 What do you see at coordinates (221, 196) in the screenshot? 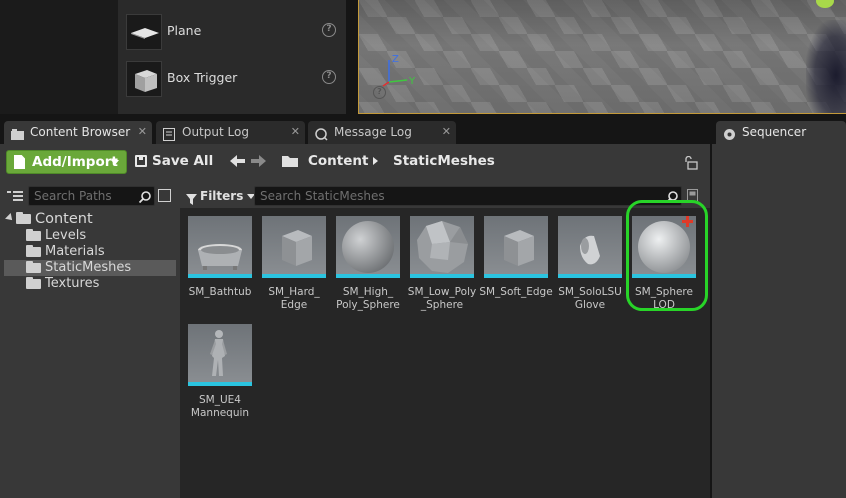
I see `filters-button: Filters` at bounding box center [221, 196].